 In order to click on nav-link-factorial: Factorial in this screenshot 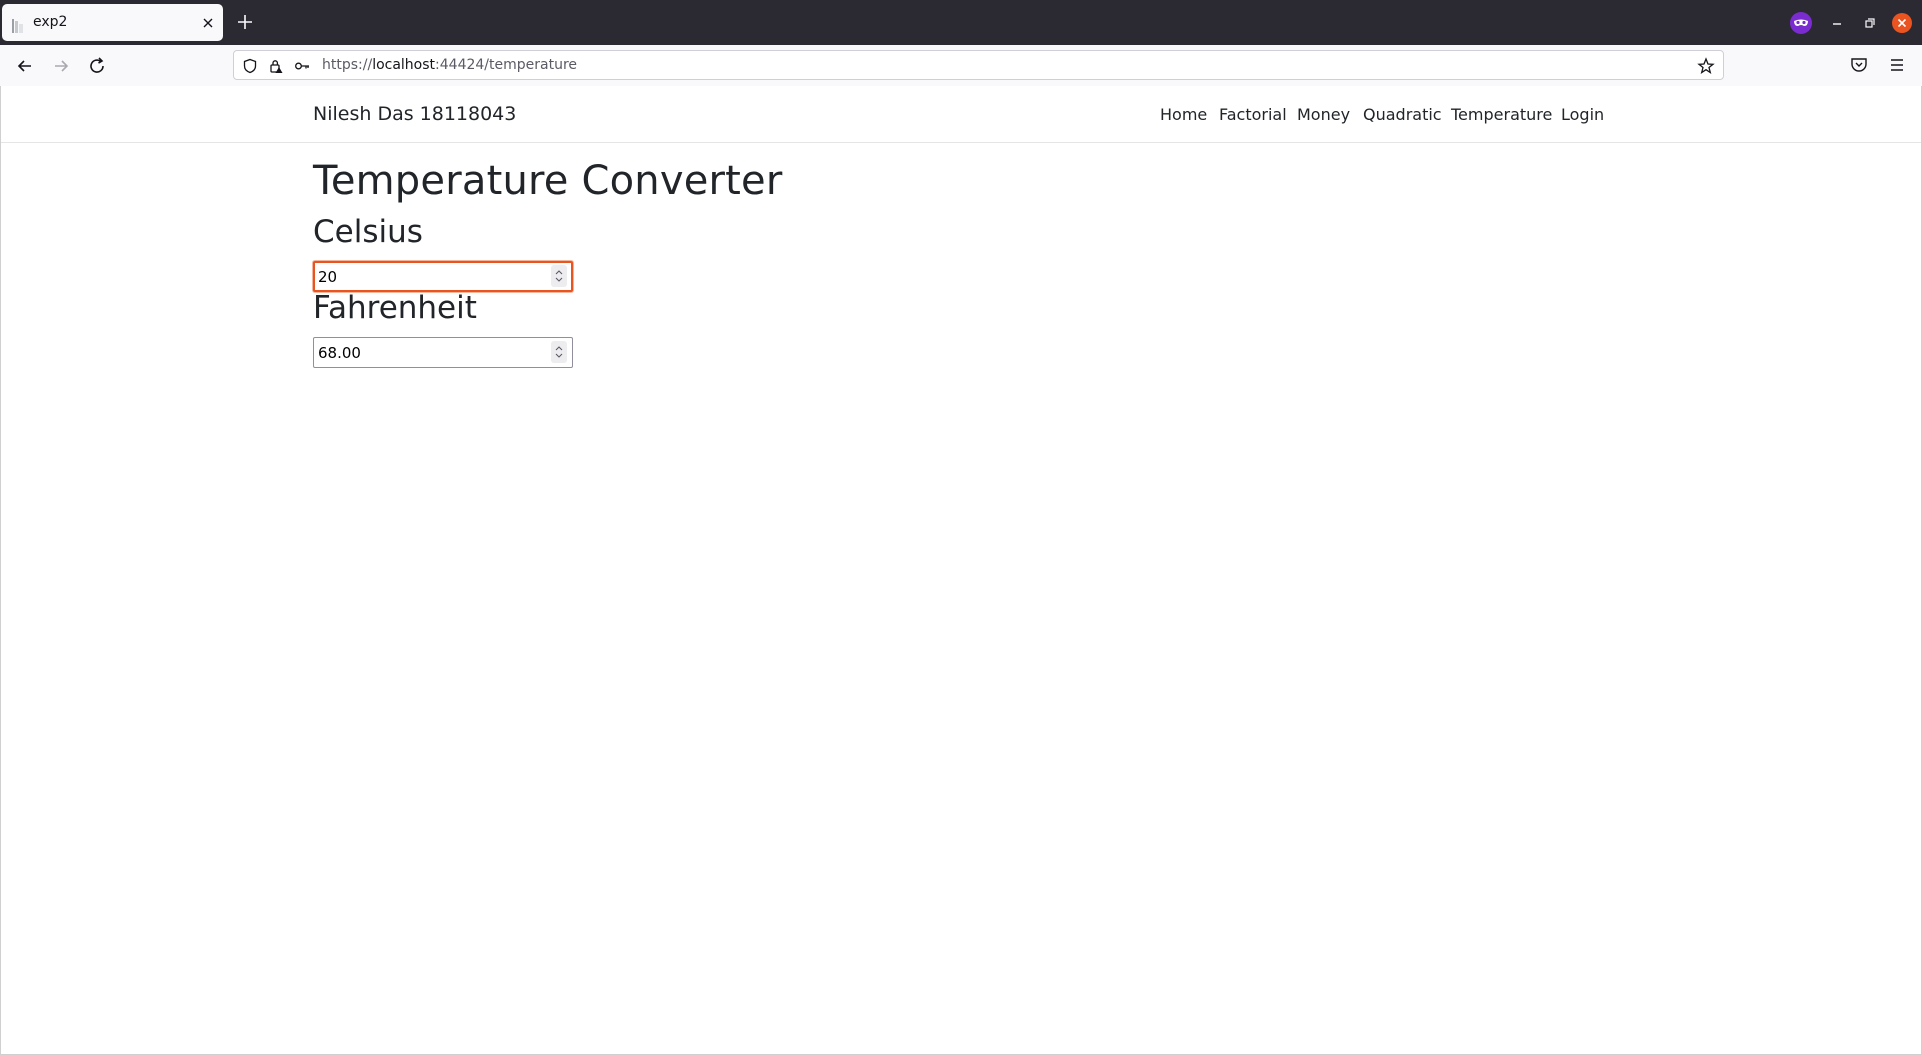, I will do `click(1253, 114)`.